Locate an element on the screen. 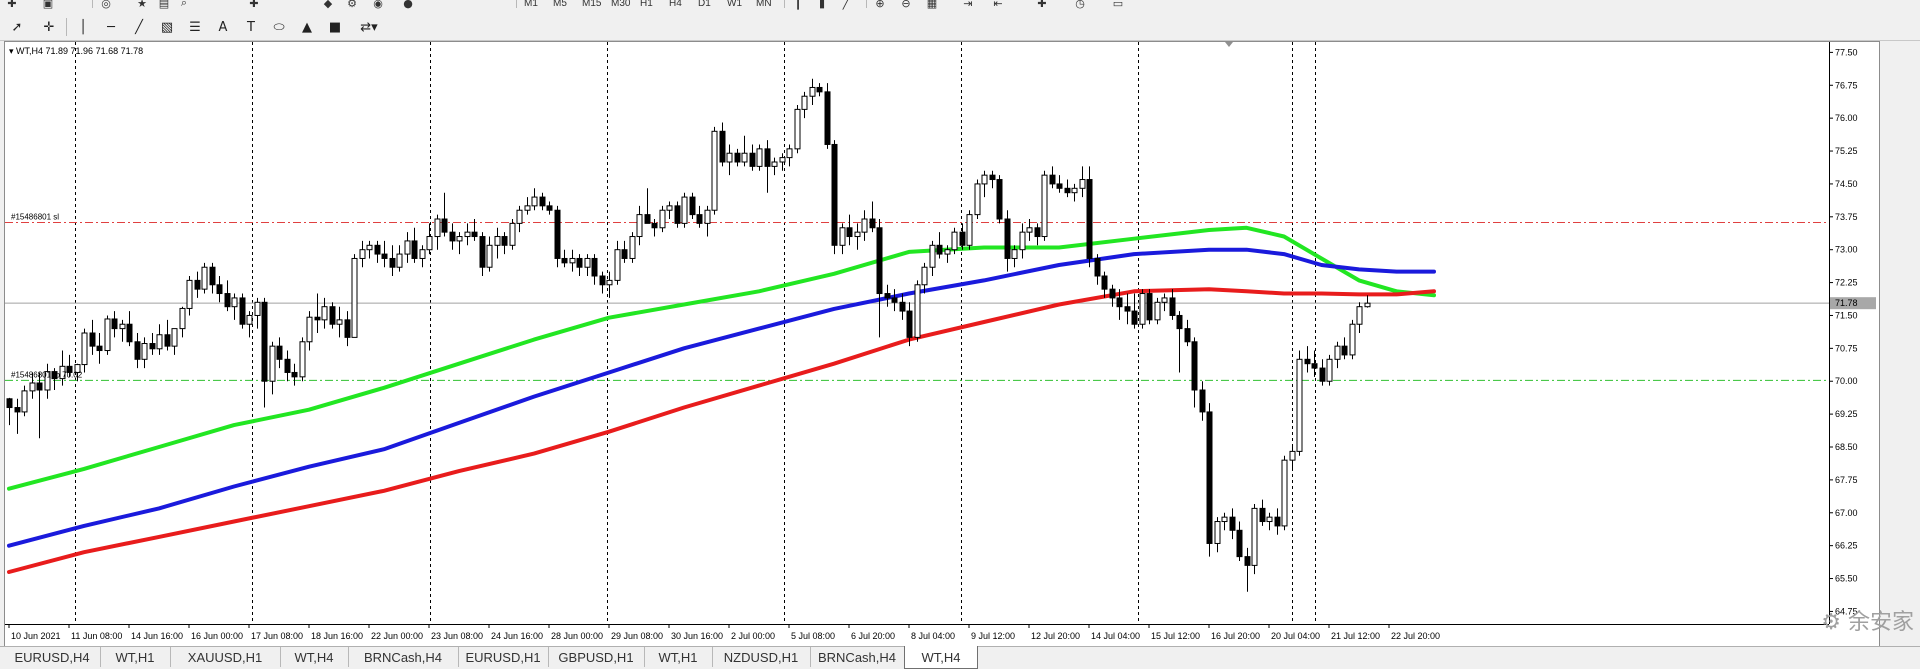  timeframe-h1: H1 is located at coordinates (646, 4).